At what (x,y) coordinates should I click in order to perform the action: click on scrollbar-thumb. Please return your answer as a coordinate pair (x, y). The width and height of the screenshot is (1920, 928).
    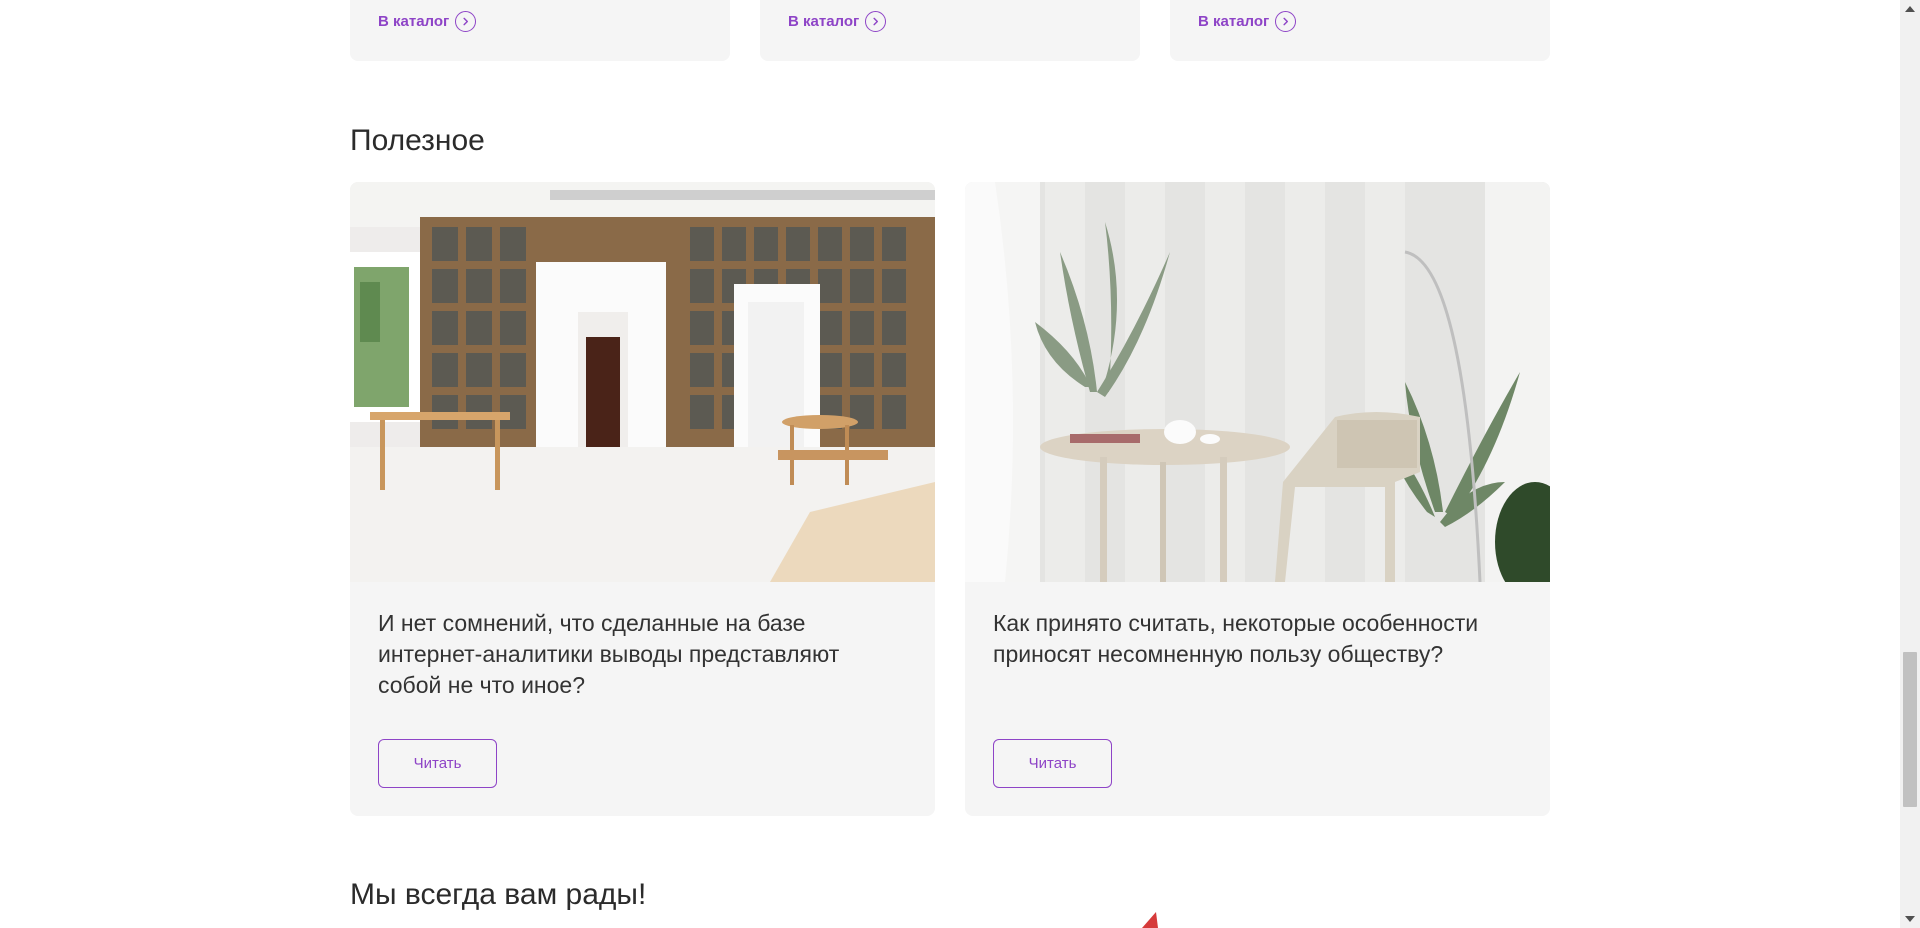
    Looking at the image, I should click on (1910, 729).